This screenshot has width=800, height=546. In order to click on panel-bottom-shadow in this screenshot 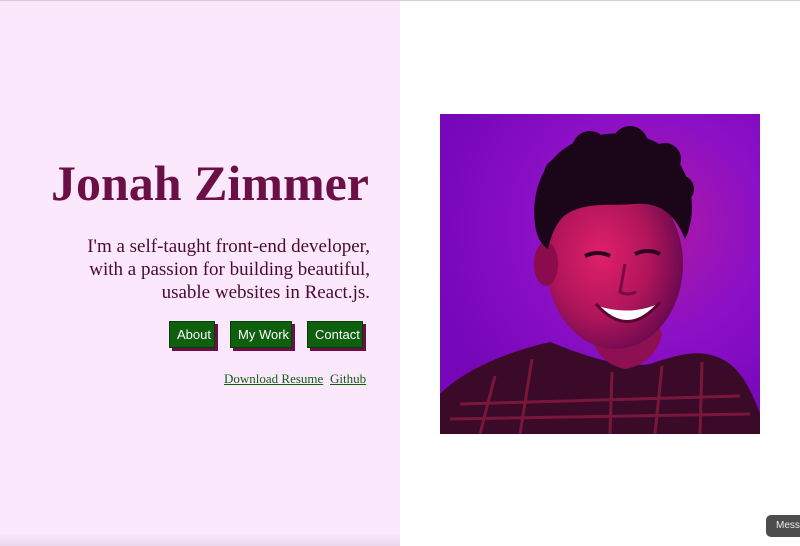, I will do `click(200, 539)`.